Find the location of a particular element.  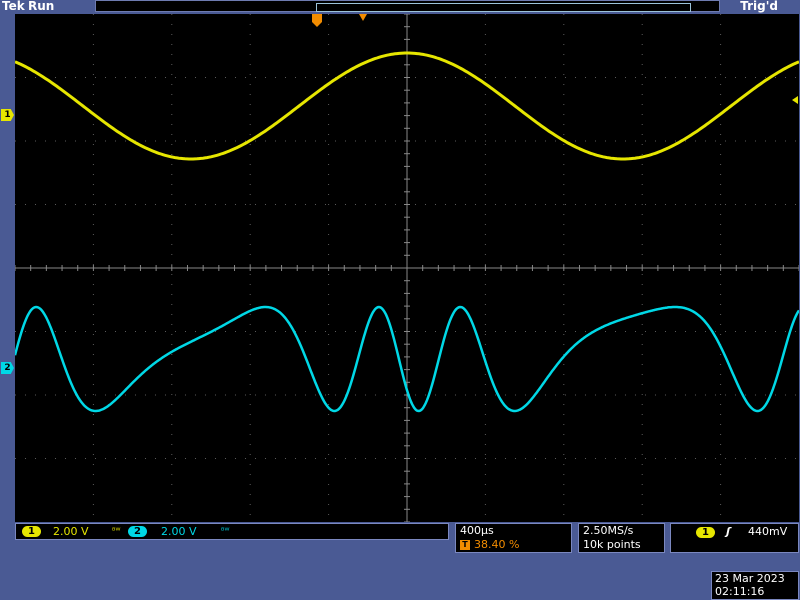

record-view-bar is located at coordinates (407, 6).